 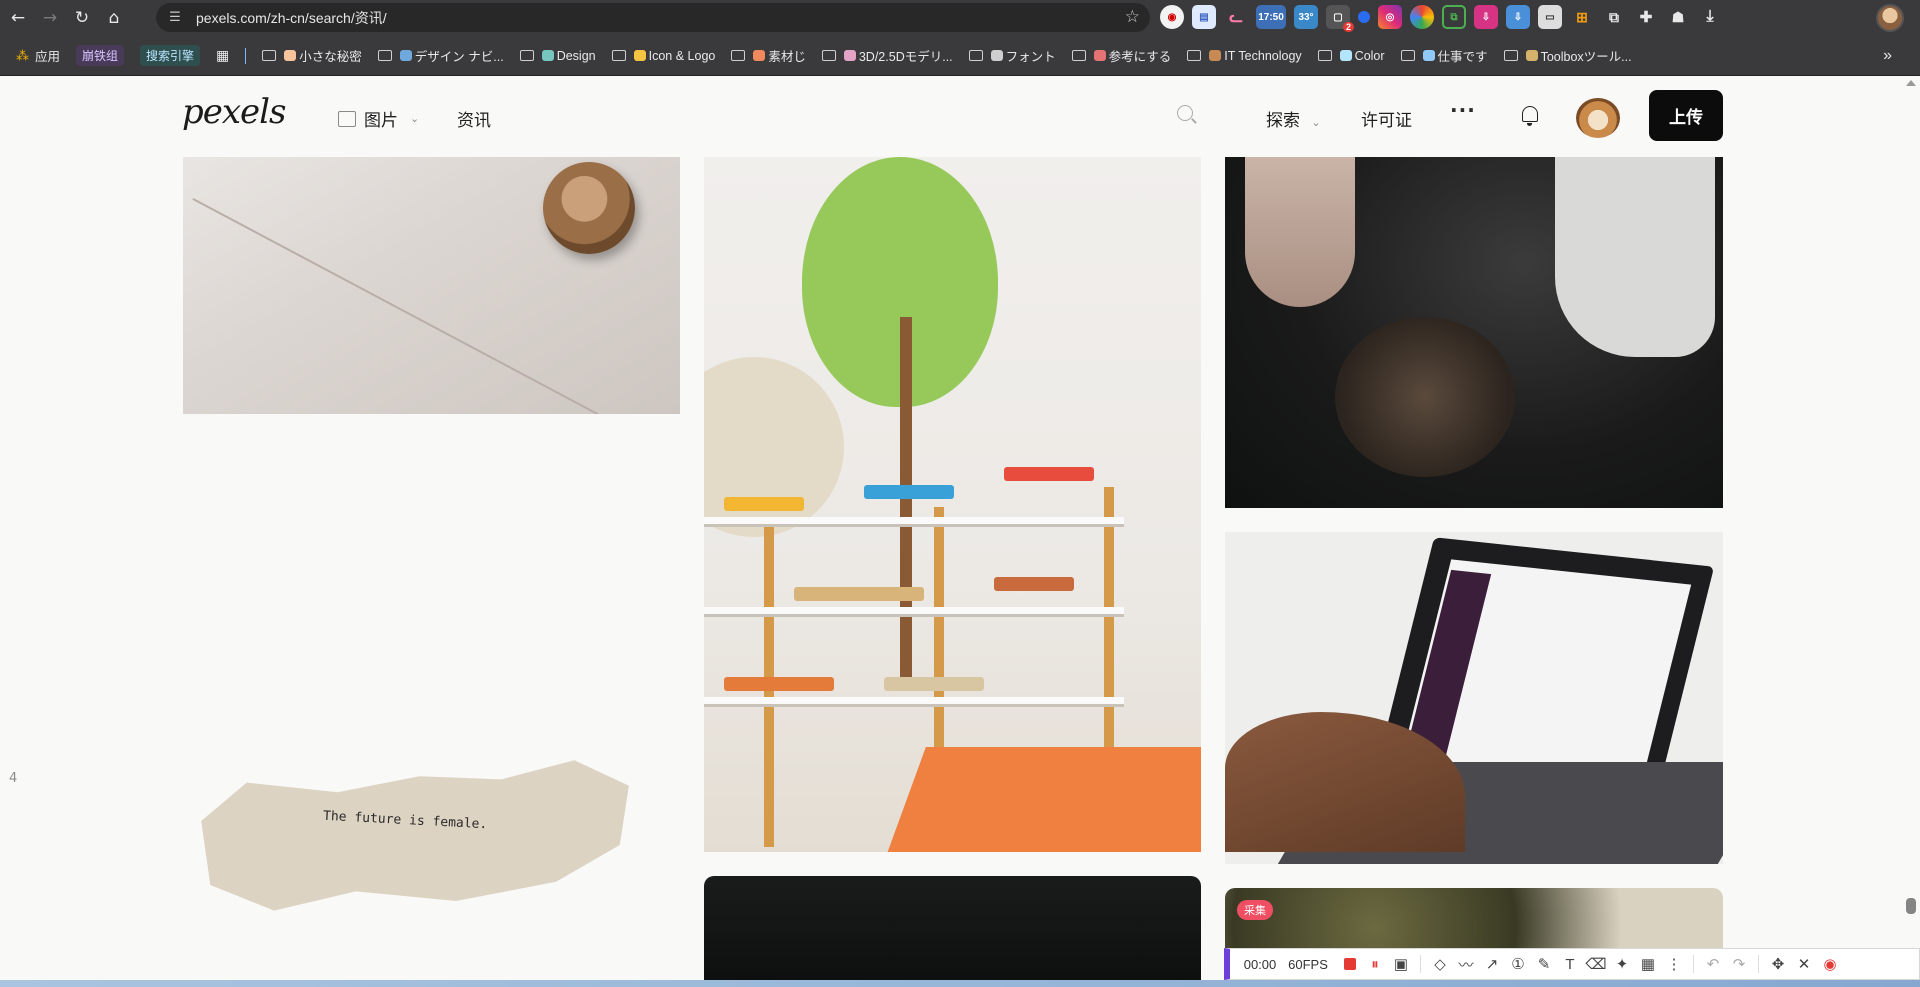 I want to click on close-icon: ✕, so click(x=1804, y=964).